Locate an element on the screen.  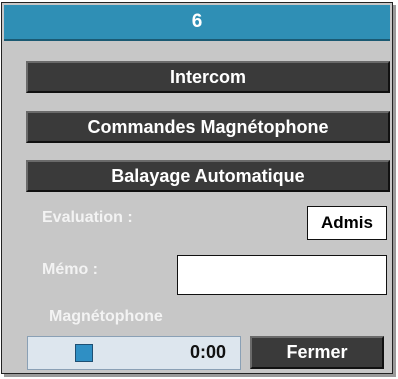
close-button: Fermer is located at coordinates (317, 352).